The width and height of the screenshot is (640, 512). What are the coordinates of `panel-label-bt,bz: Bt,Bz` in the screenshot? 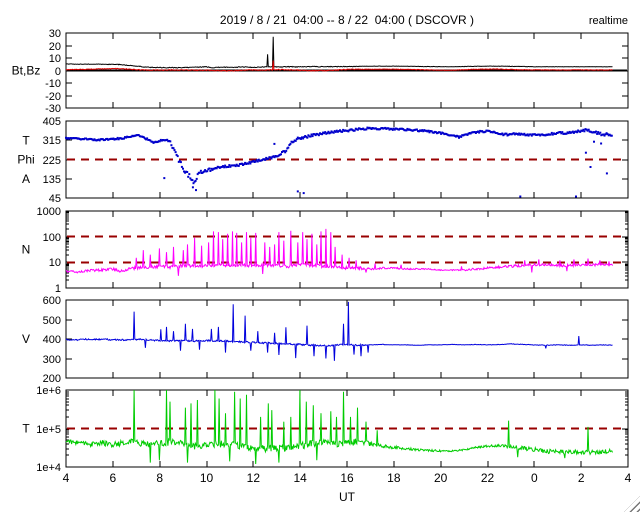 It's located at (26, 71).